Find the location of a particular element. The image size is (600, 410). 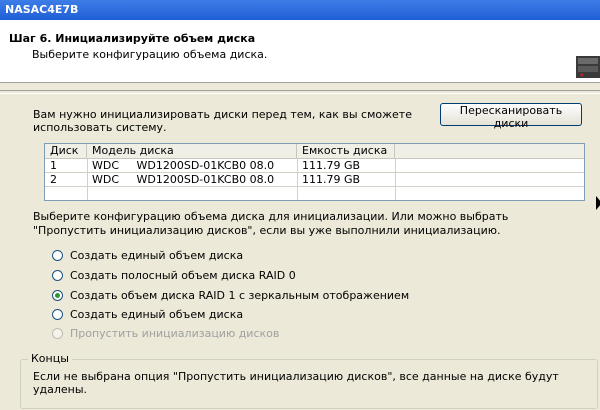

window-title: NASAC4E7B is located at coordinates (42, 9).